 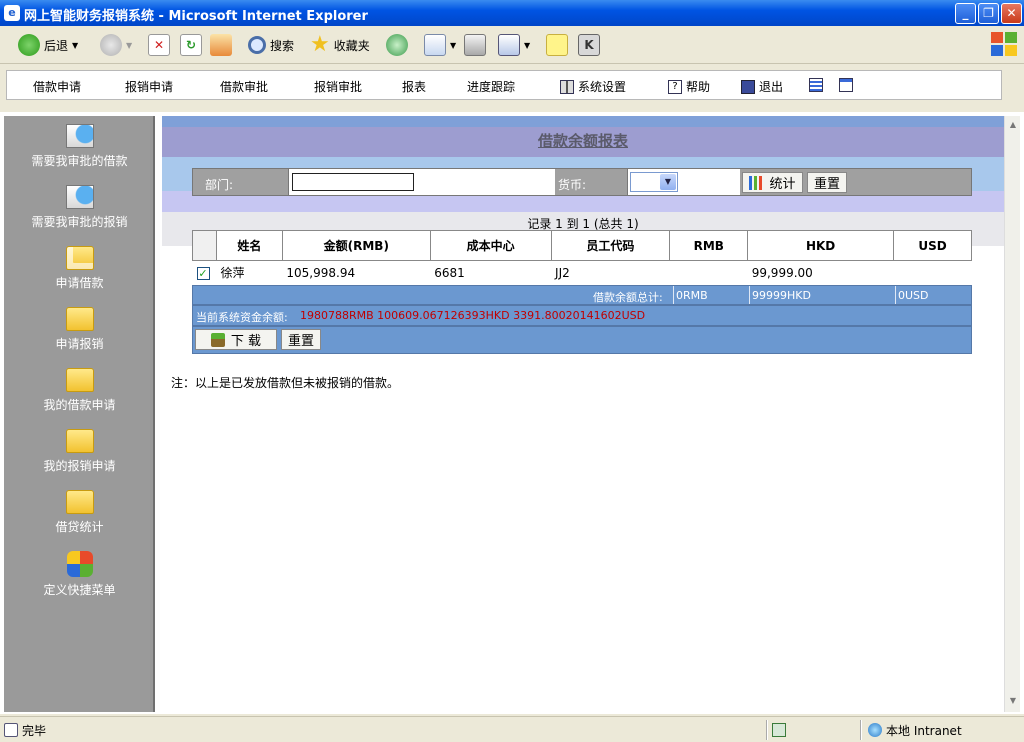 I want to click on nav-settings-label: 系统设置, so click(x=602, y=87).